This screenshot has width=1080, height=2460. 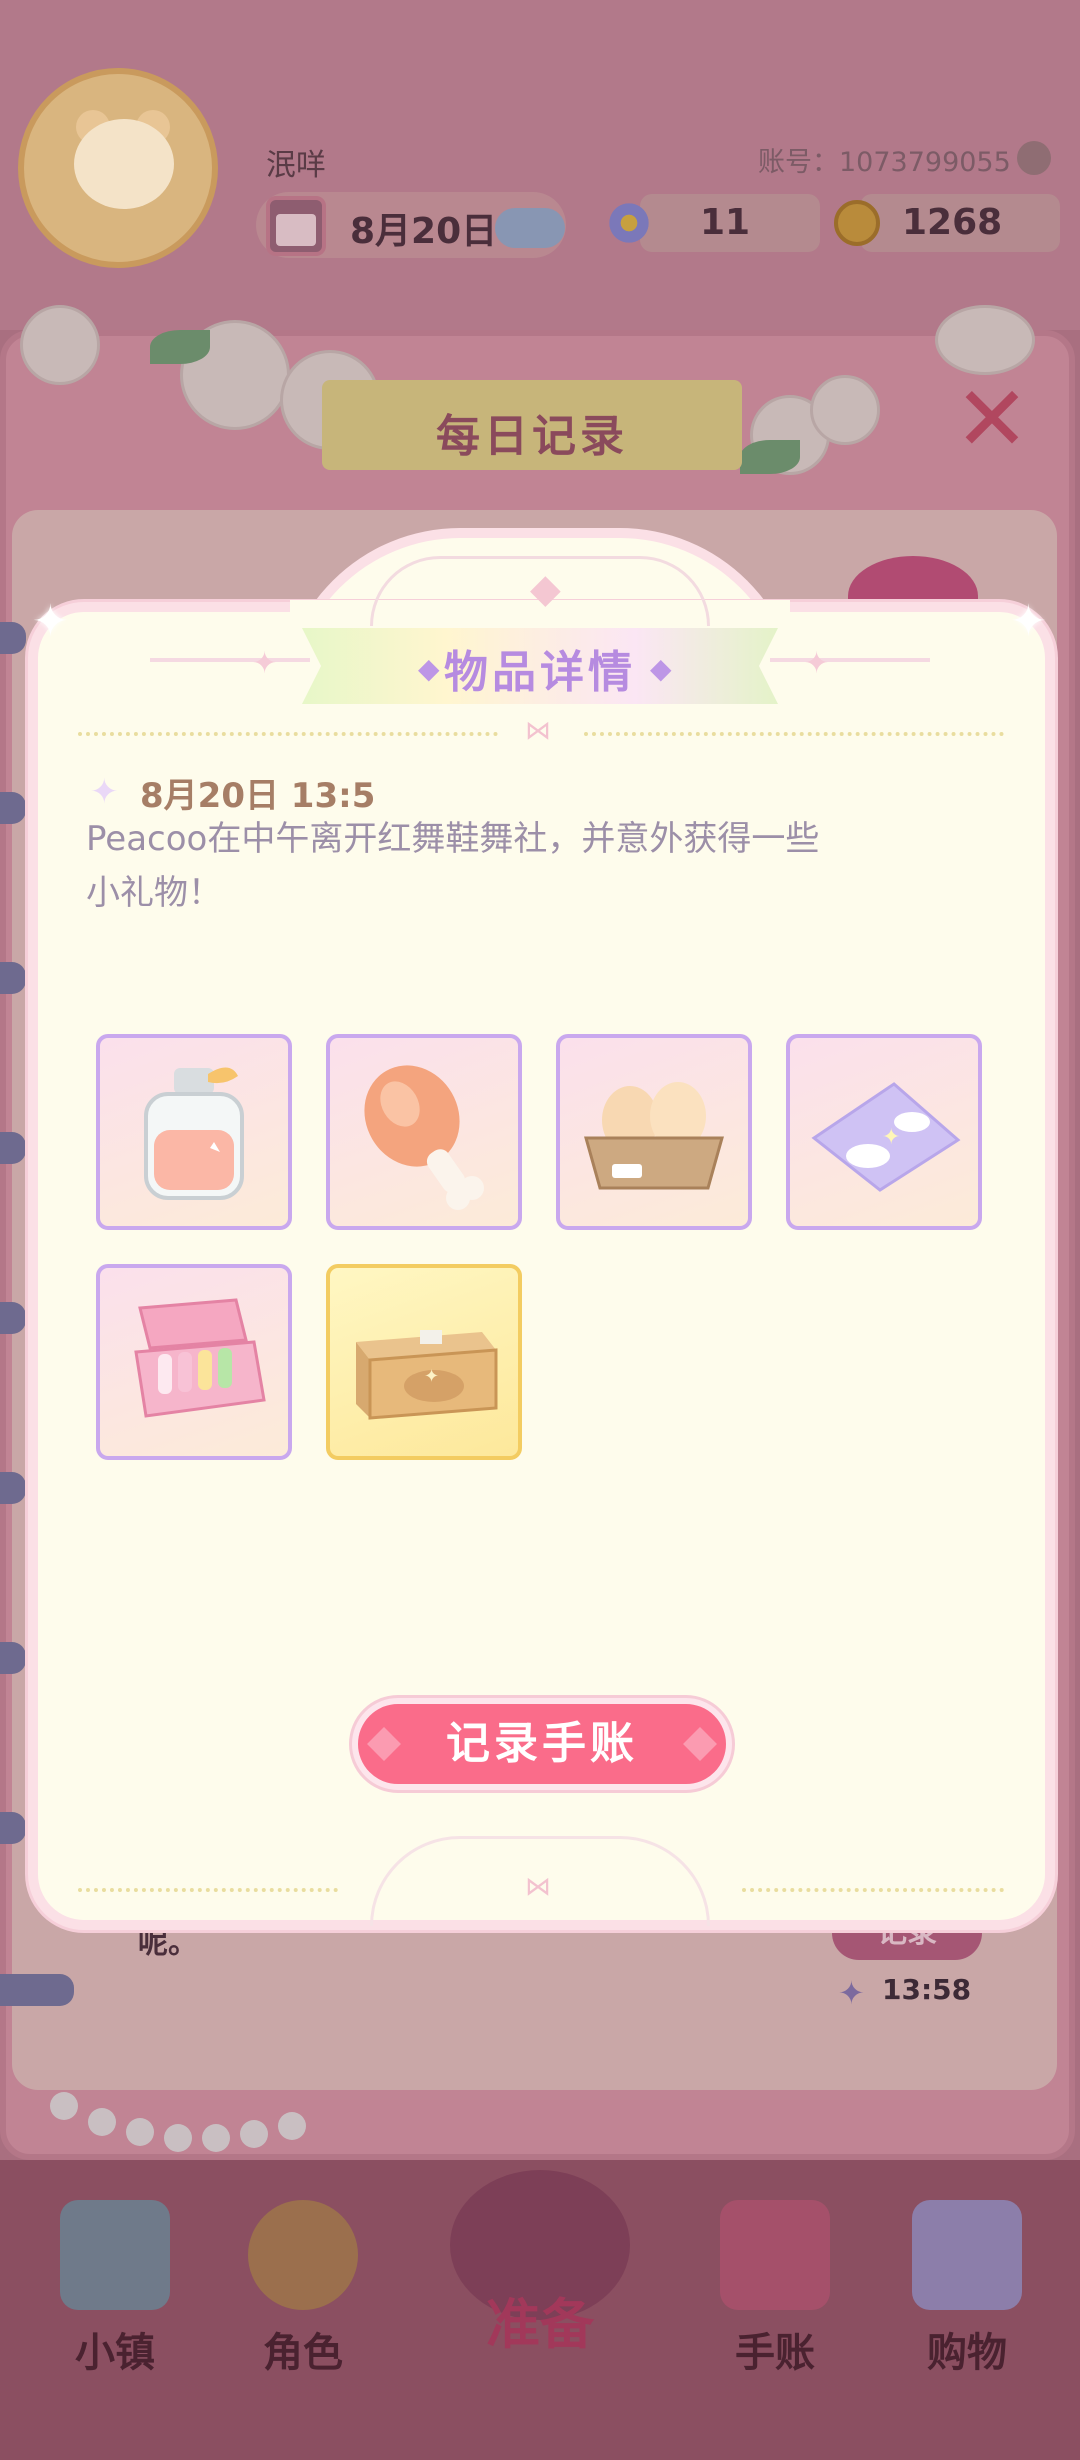 What do you see at coordinates (952, 222) in the screenshot?
I see `coin-count: 1268` at bounding box center [952, 222].